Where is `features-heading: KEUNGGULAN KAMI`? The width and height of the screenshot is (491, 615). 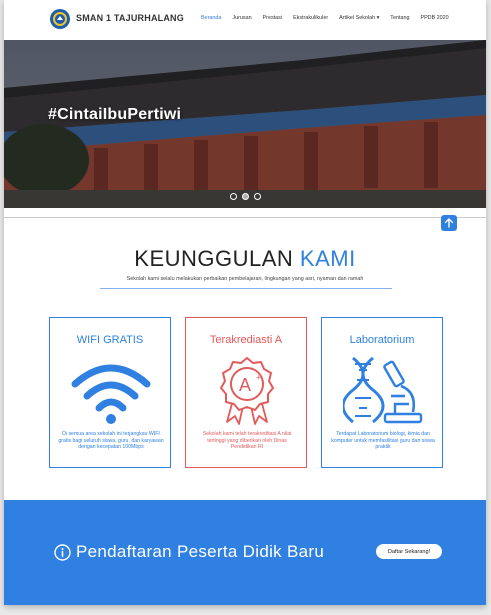
features-heading: KEUNGGULAN KAMI is located at coordinates (245, 259).